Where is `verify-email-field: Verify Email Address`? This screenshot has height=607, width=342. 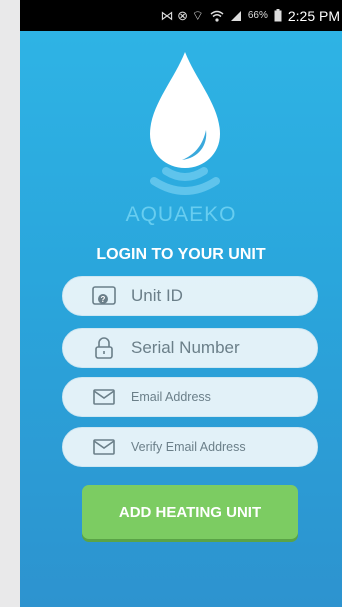 verify-email-field: Verify Email Address is located at coordinates (190, 447).